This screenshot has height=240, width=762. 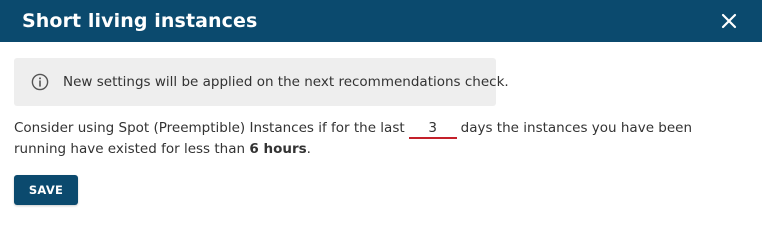 I want to click on days-input, so click(x=432, y=129).